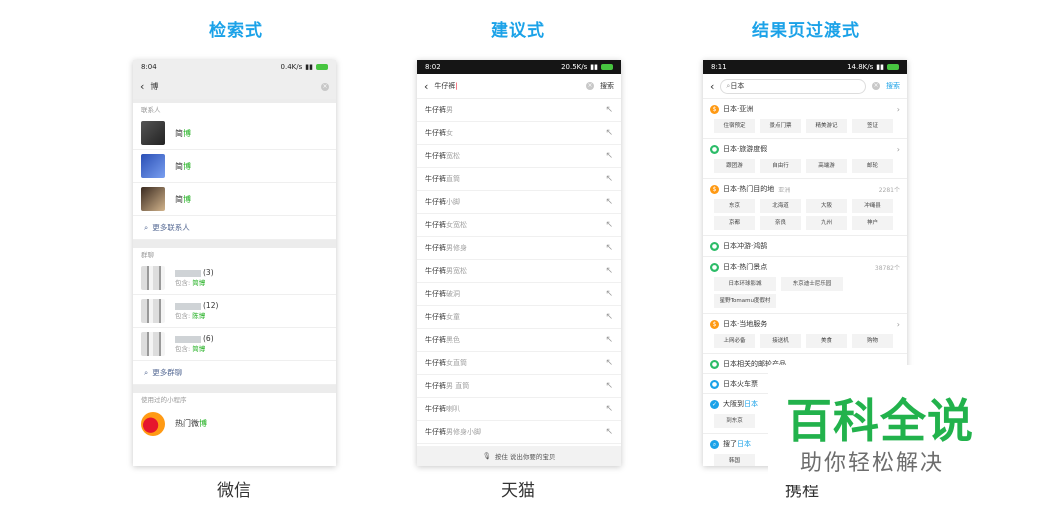  Describe the element at coordinates (234, 311) in the screenshot. I see `group-item: (12) 包含: 陈博` at that location.